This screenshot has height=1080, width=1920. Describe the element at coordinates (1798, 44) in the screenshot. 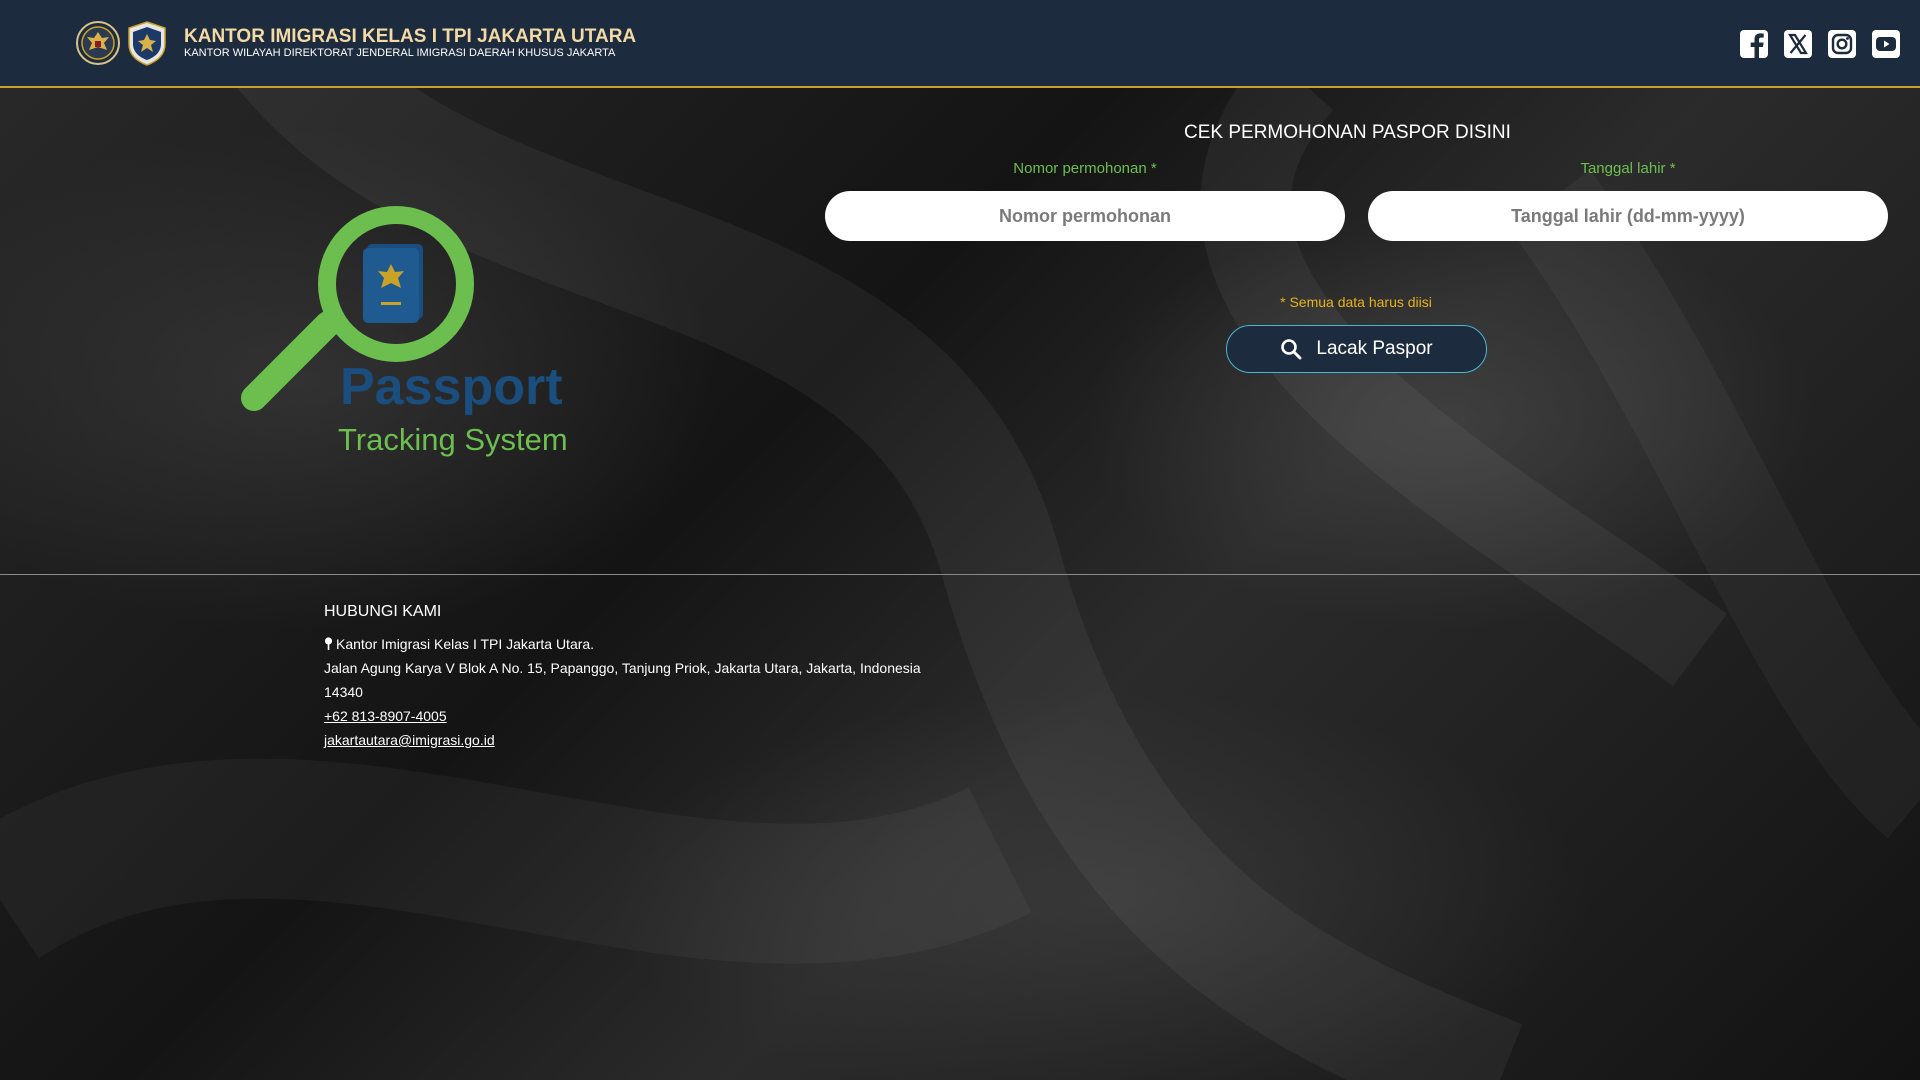

I see `x-twitter-icon` at that location.